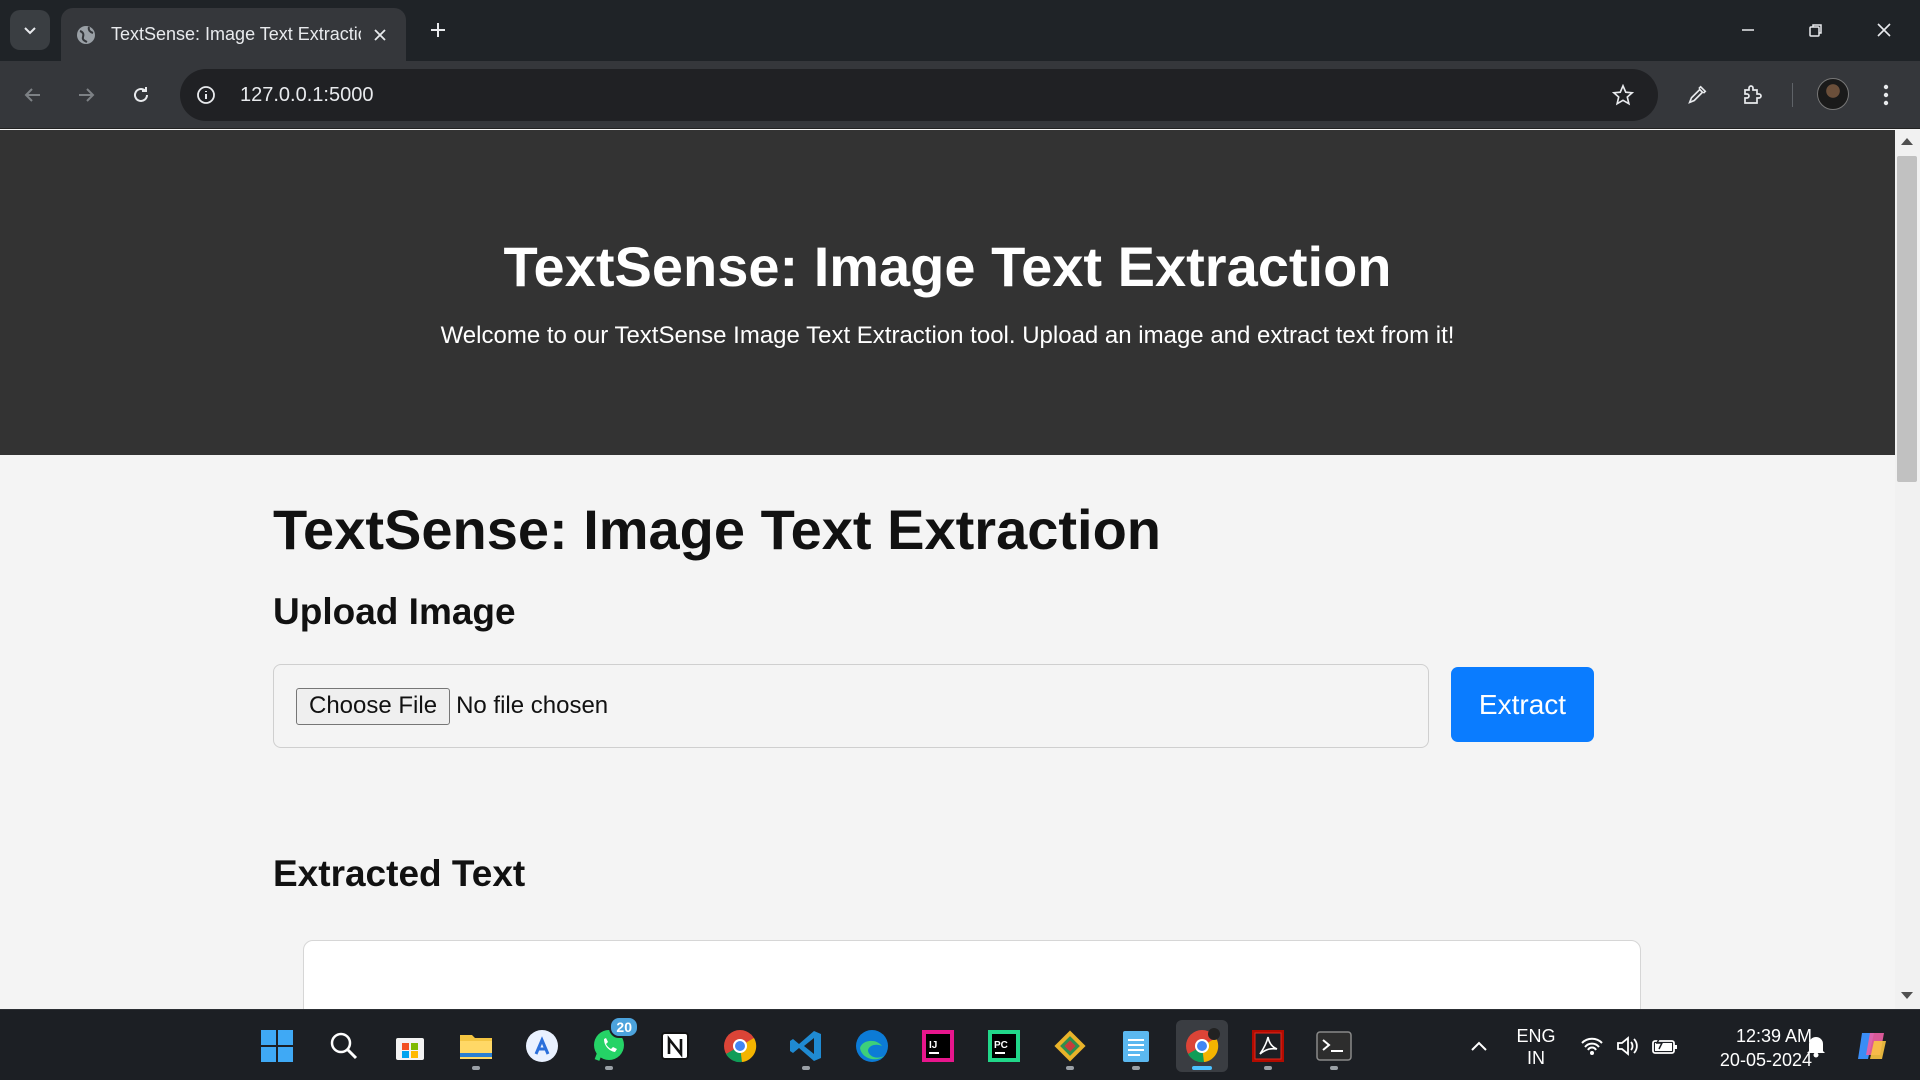 The width and height of the screenshot is (1920, 1080). I want to click on plus-icon, so click(438, 30).